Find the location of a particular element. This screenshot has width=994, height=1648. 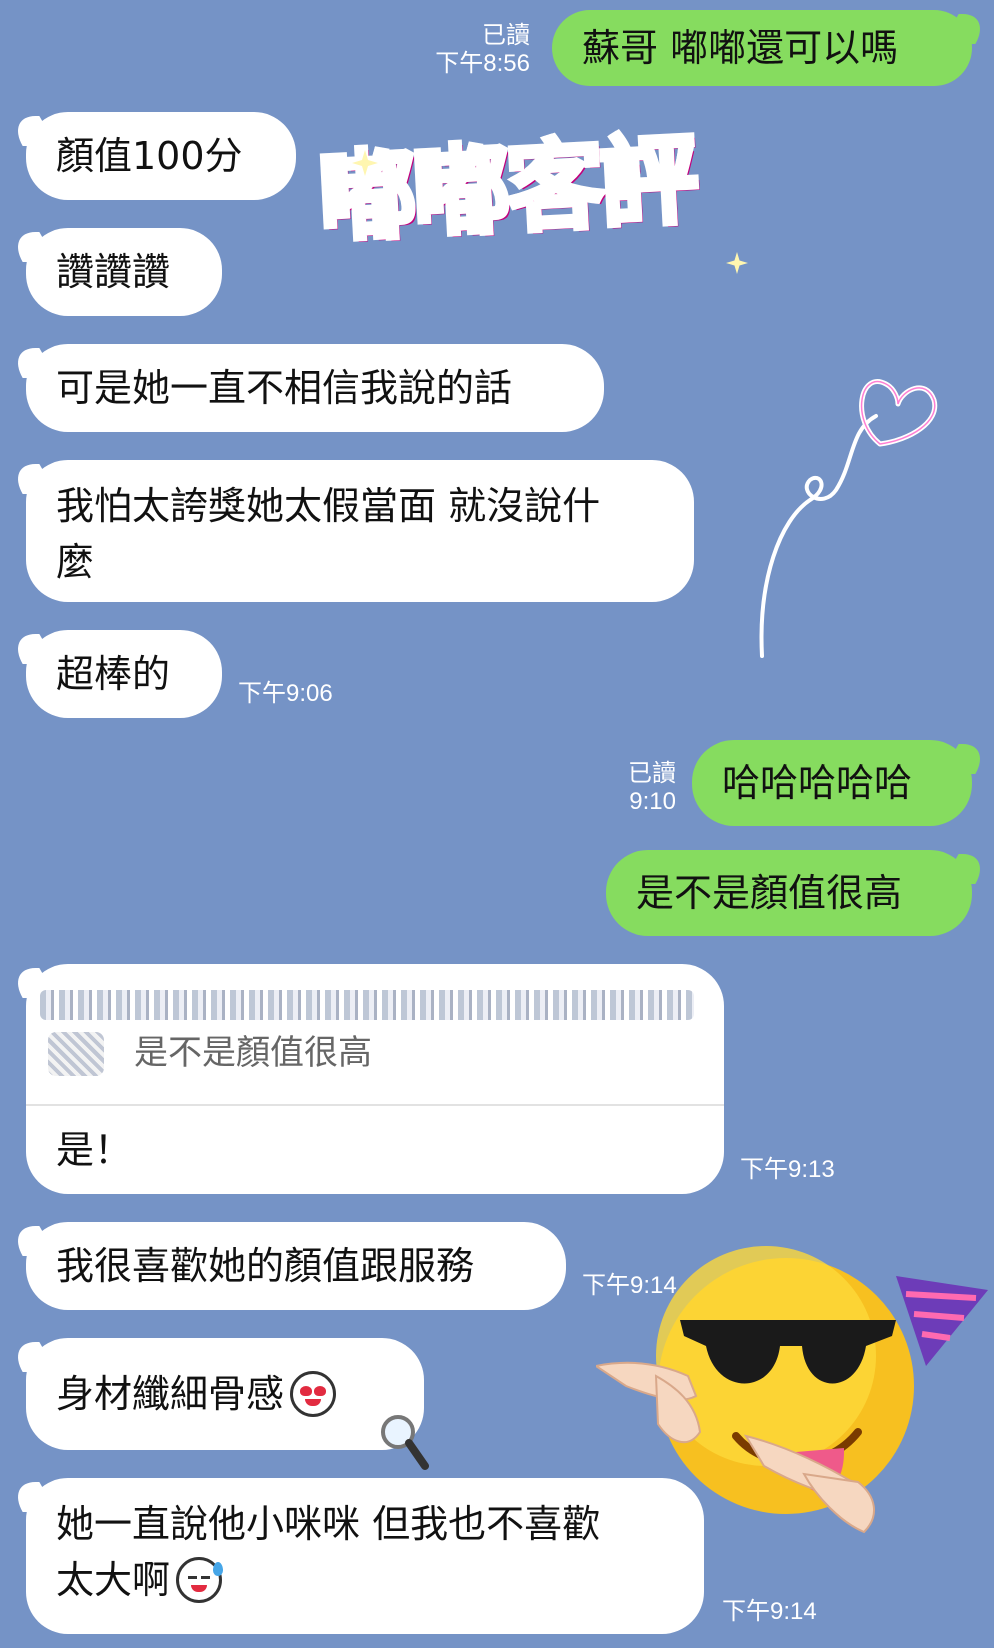

message-time: 下午9:13 is located at coordinates (787, 1169).